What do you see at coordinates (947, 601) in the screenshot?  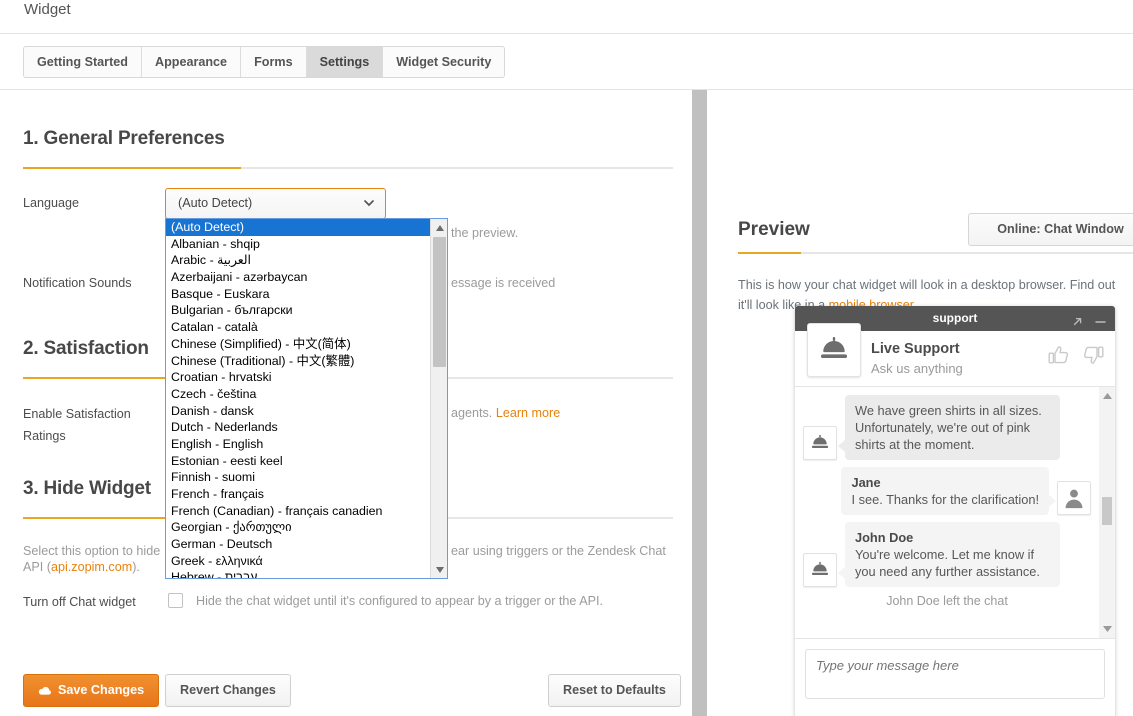 I see `chat-system-note: John Doe left the chat` at bounding box center [947, 601].